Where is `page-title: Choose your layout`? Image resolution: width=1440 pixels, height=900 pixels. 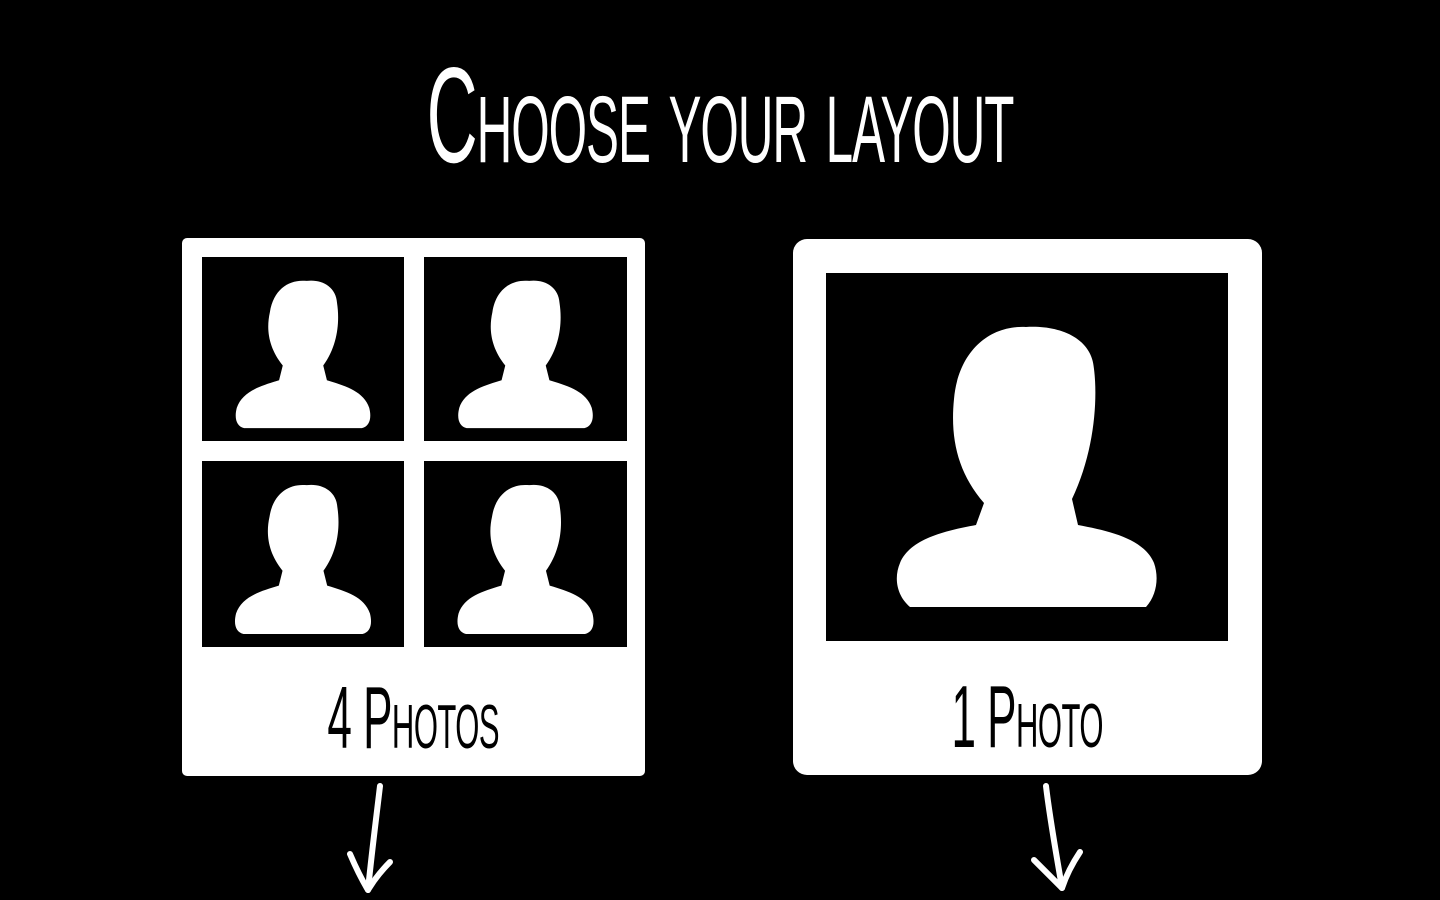 page-title: Choose your layout is located at coordinates (720, 115).